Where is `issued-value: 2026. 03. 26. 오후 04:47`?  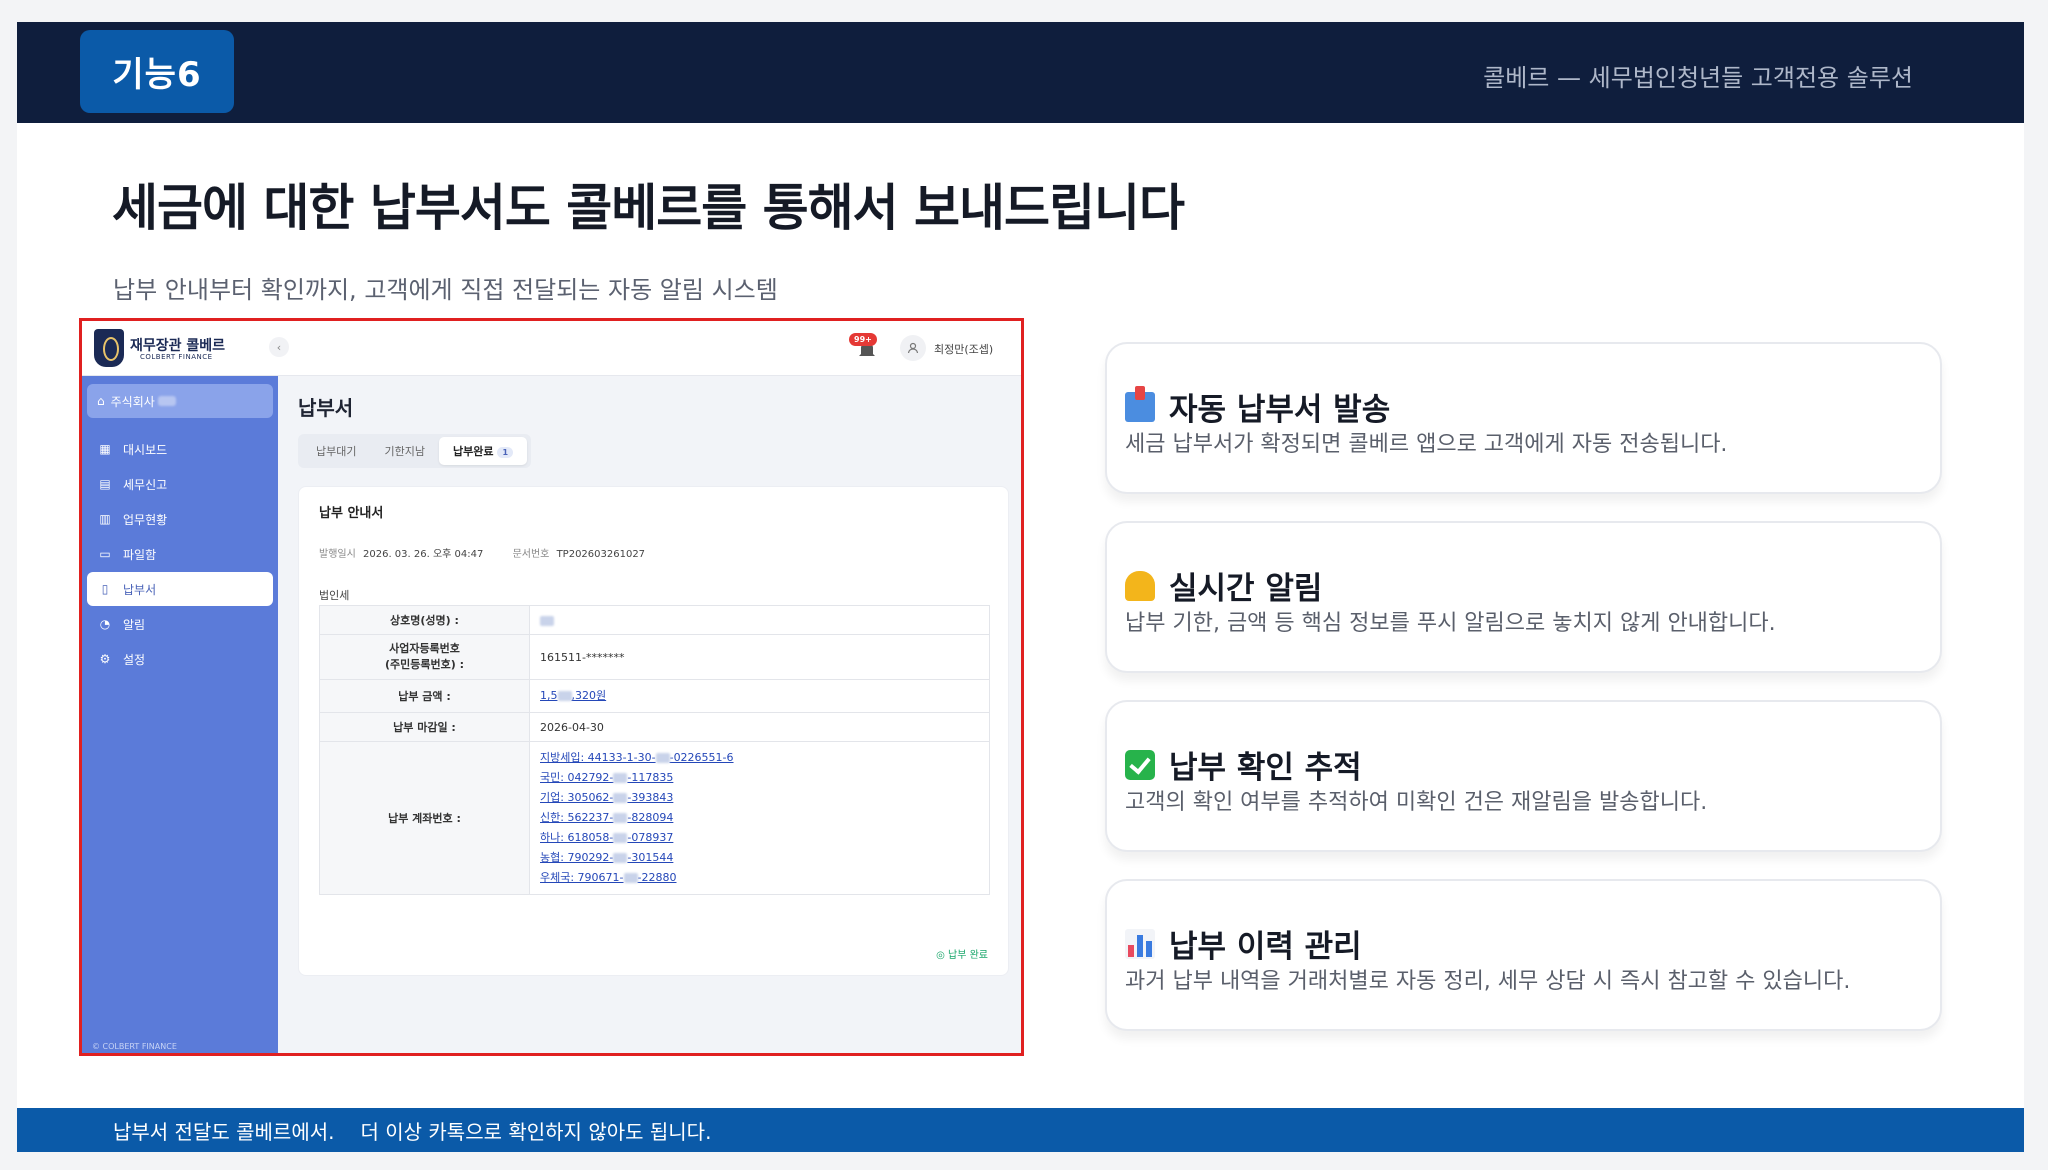
issued-value: 2026. 03. 26. 오후 04:47 is located at coordinates (423, 554).